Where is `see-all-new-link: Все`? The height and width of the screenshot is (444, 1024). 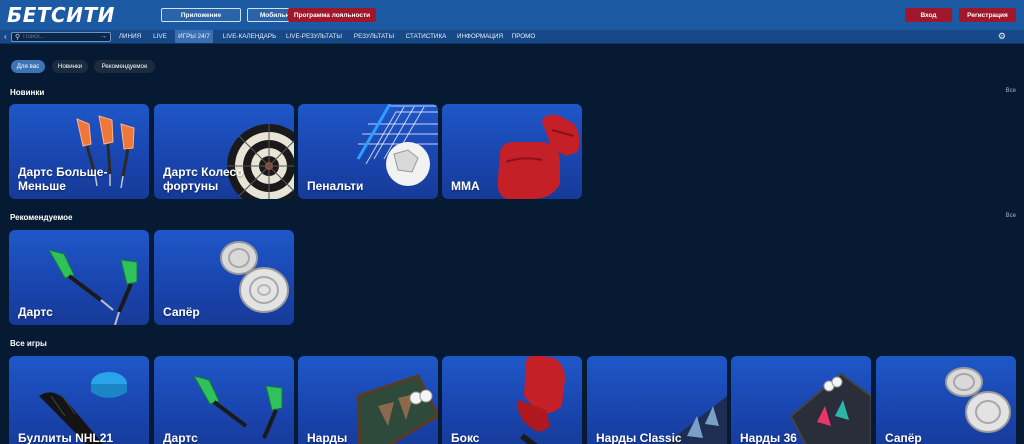 see-all-new-link: Все is located at coordinates (1011, 91).